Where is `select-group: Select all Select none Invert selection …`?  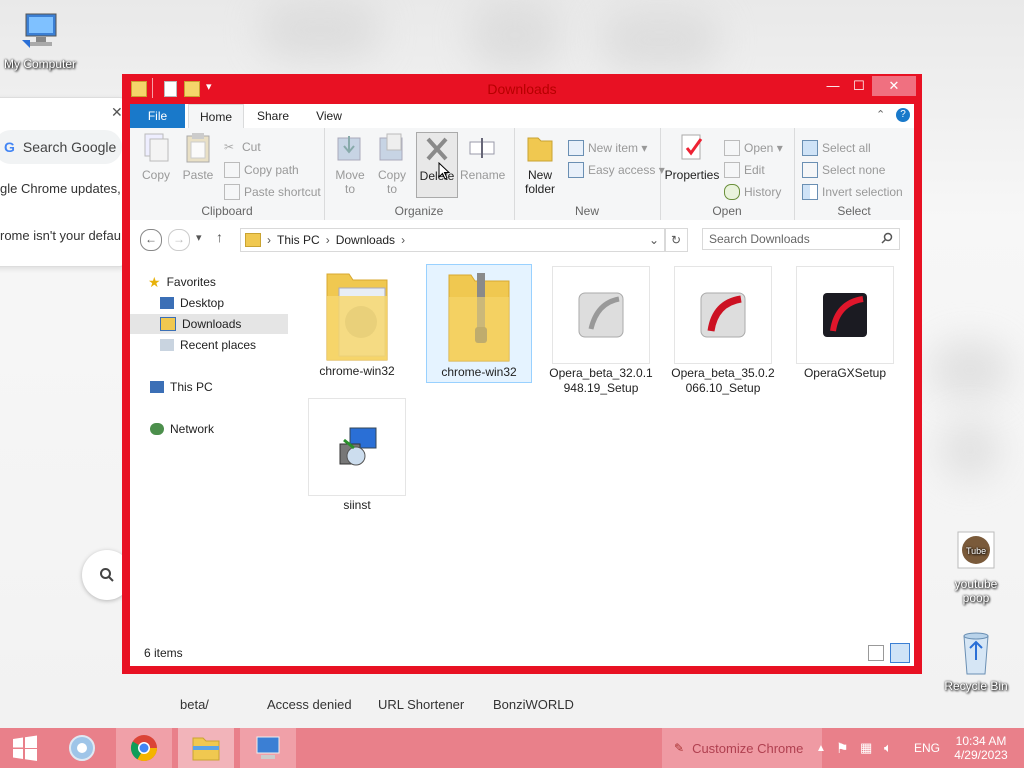
select-group: Select all Select none Invert selection … is located at coordinates (854, 174).